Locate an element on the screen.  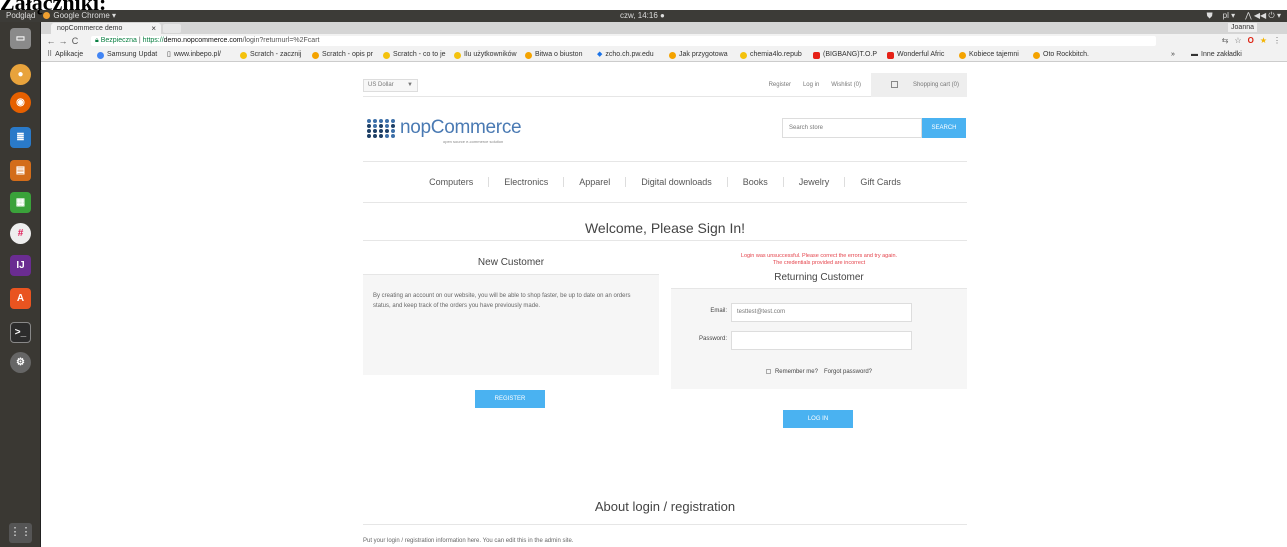
browser-tab: nopCommerce demo × is located at coordinates (106, 28).